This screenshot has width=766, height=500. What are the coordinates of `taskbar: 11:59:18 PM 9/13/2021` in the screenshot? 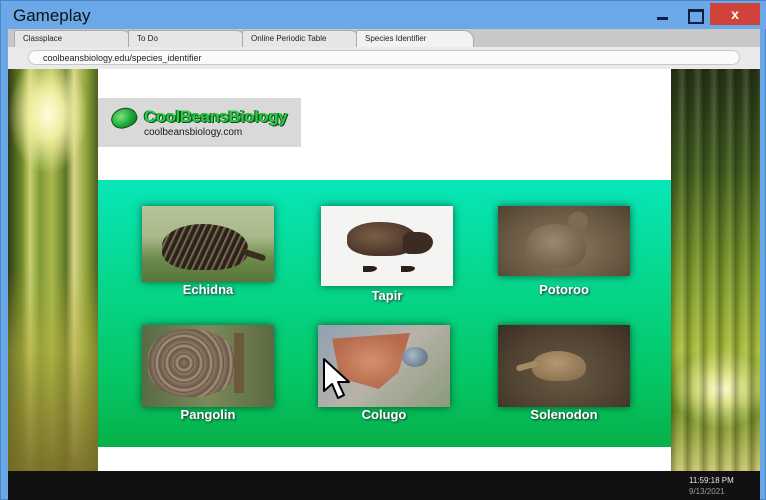 It's located at (384, 485).